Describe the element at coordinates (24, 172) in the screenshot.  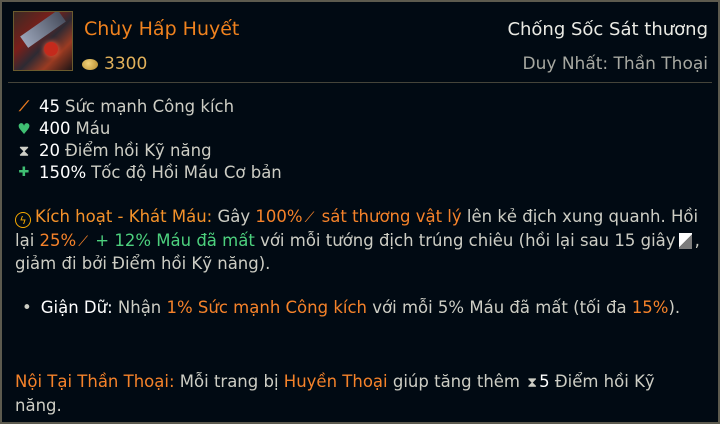
I see `health-regen-icon: ✚` at that location.